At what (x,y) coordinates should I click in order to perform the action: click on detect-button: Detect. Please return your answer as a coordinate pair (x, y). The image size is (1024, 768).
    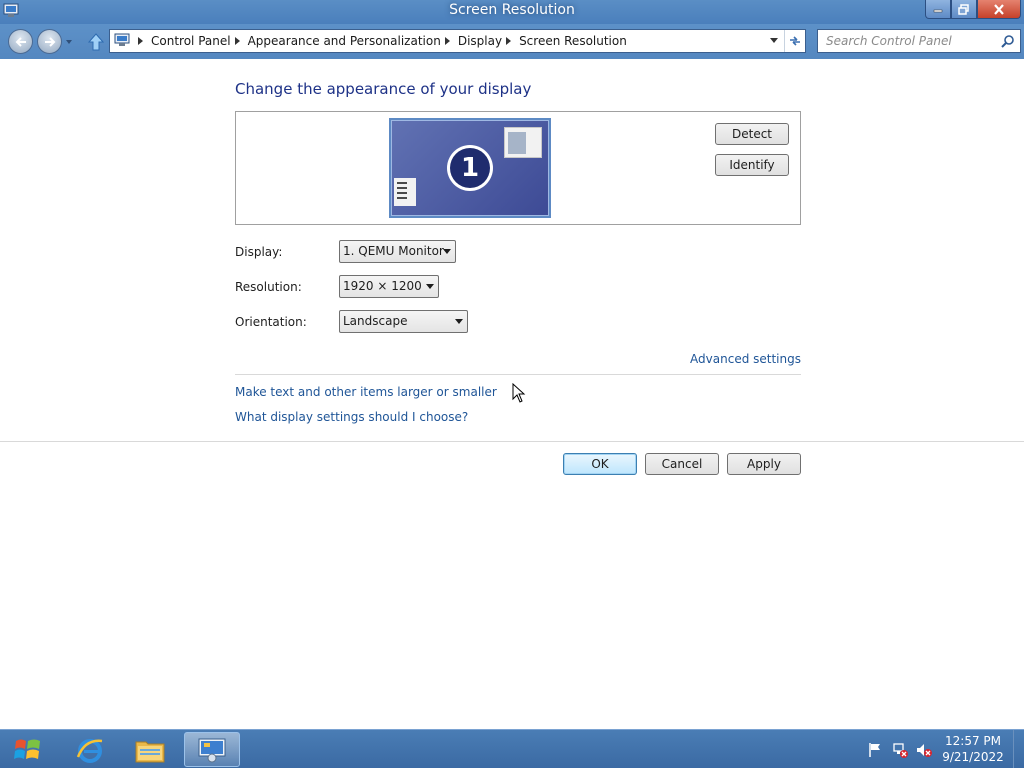
    Looking at the image, I should click on (752, 134).